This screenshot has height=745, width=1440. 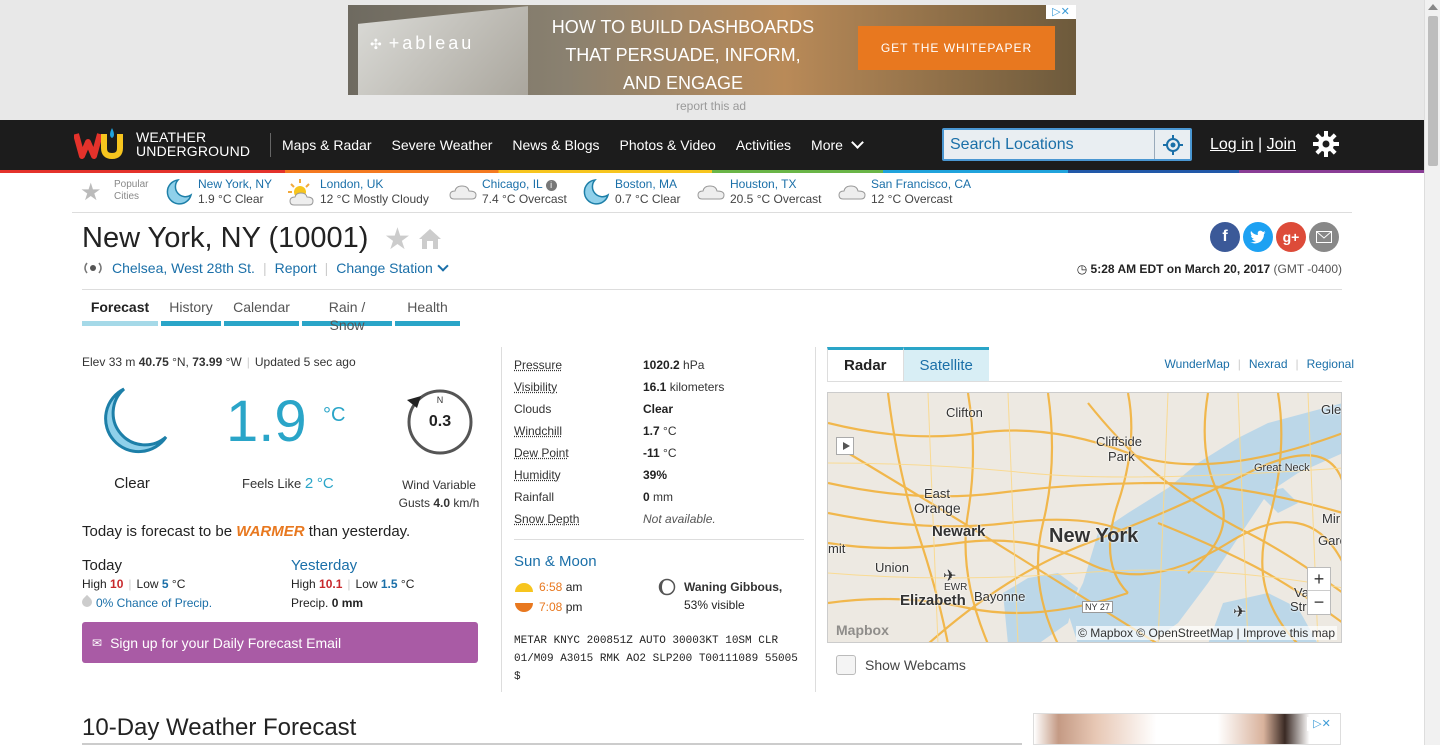 I want to click on moon-phase: Waning Gibbous, 53% visible, so click(x=720, y=596).